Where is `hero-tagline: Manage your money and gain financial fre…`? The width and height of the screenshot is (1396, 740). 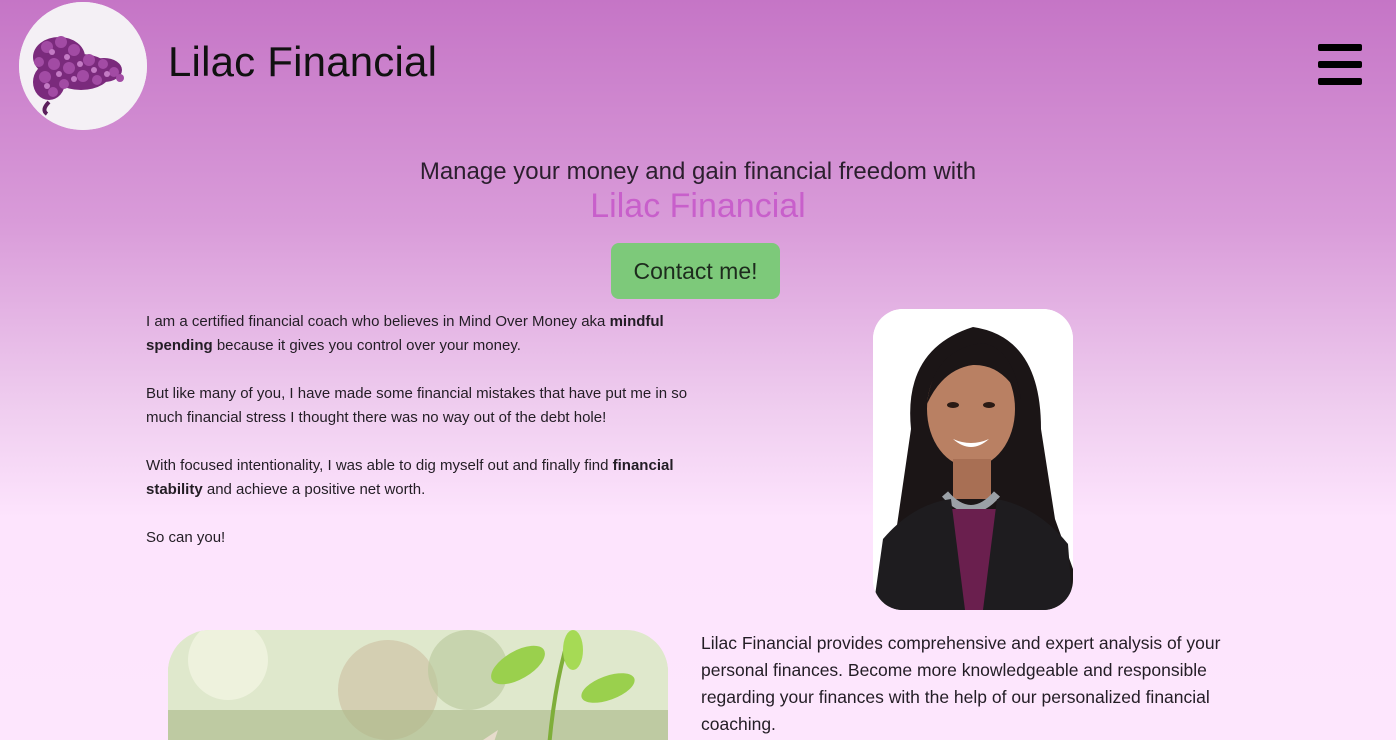 hero-tagline: Manage your money and gain financial fre… is located at coordinates (698, 171).